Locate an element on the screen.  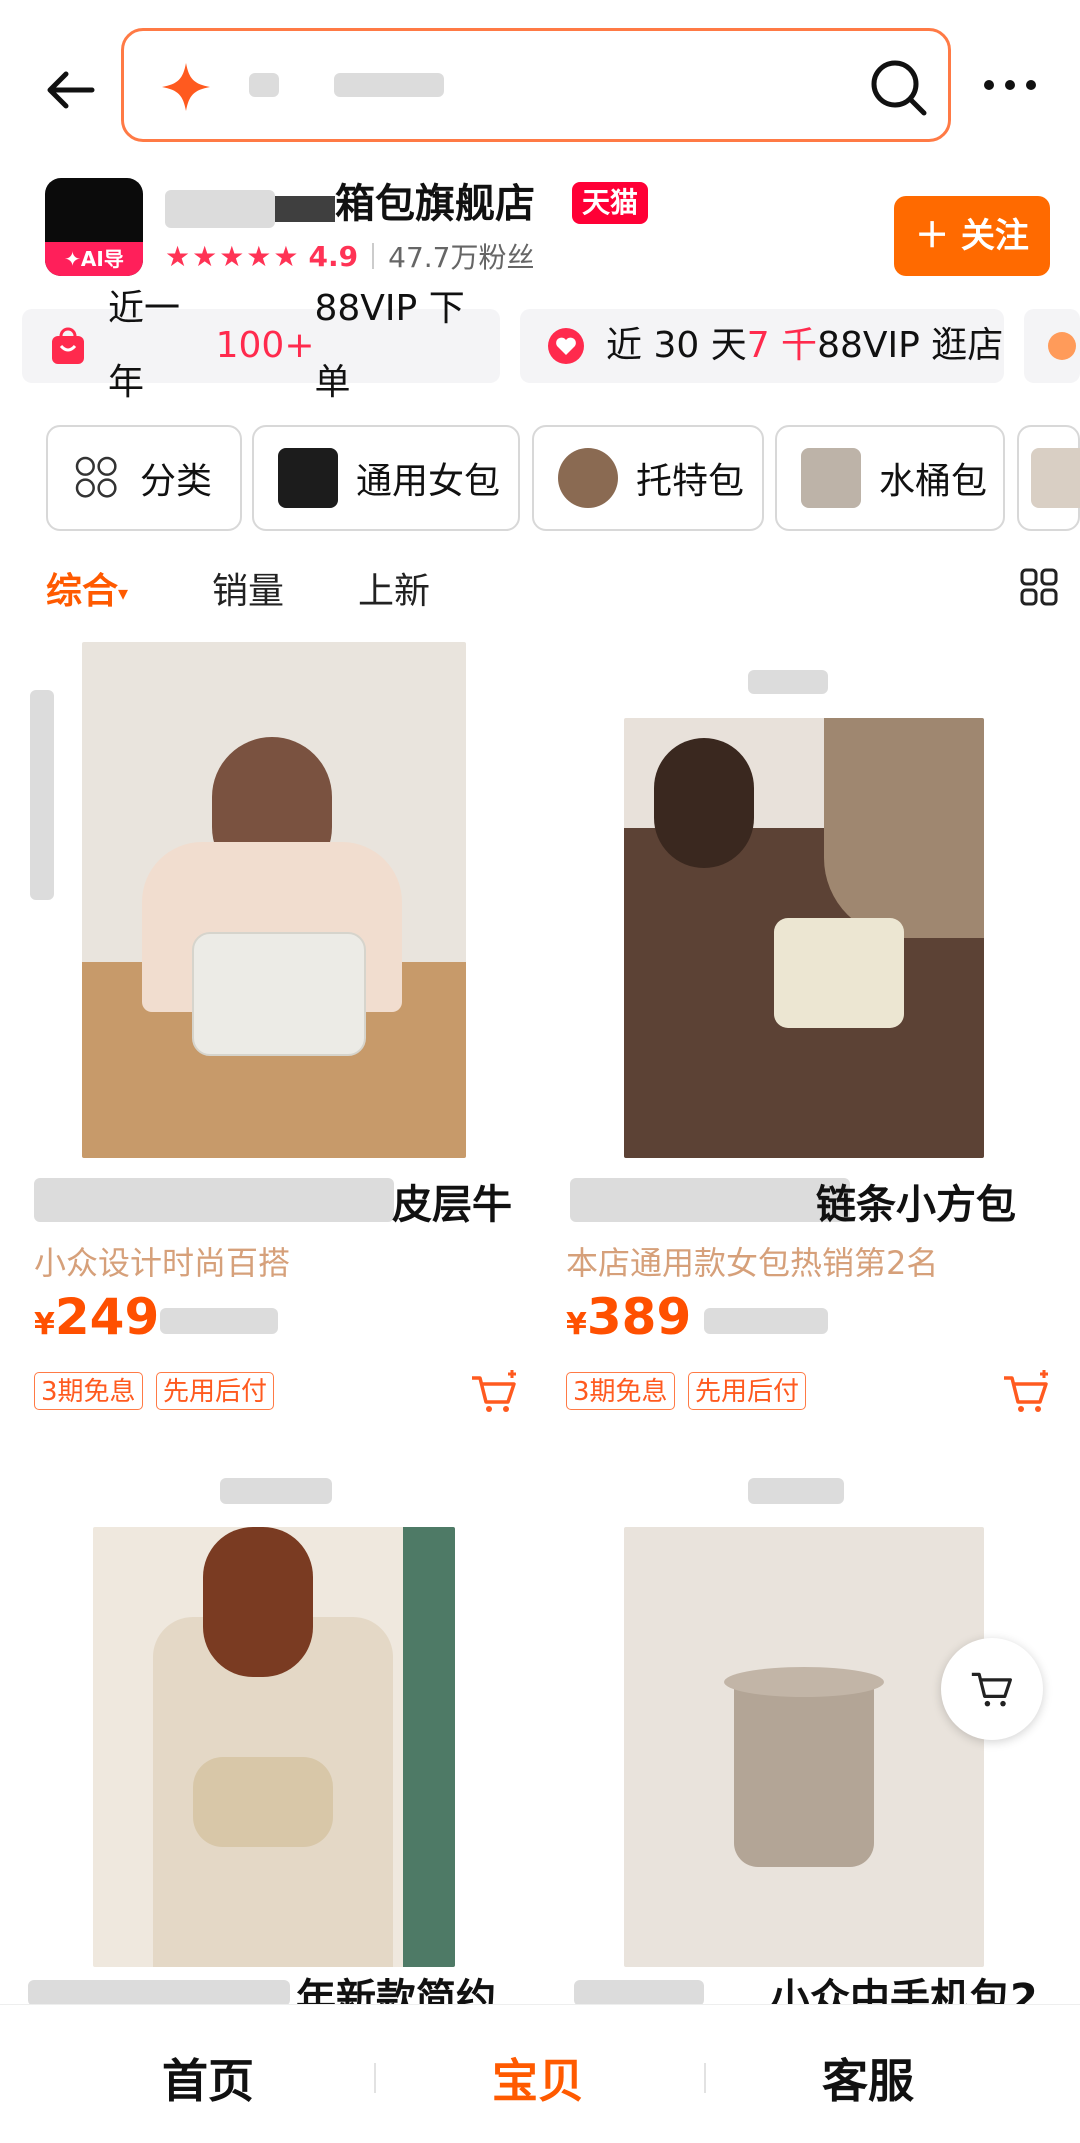
bottom-navigation: 首页 宝贝 客服 is located at coordinates (540, 2073).